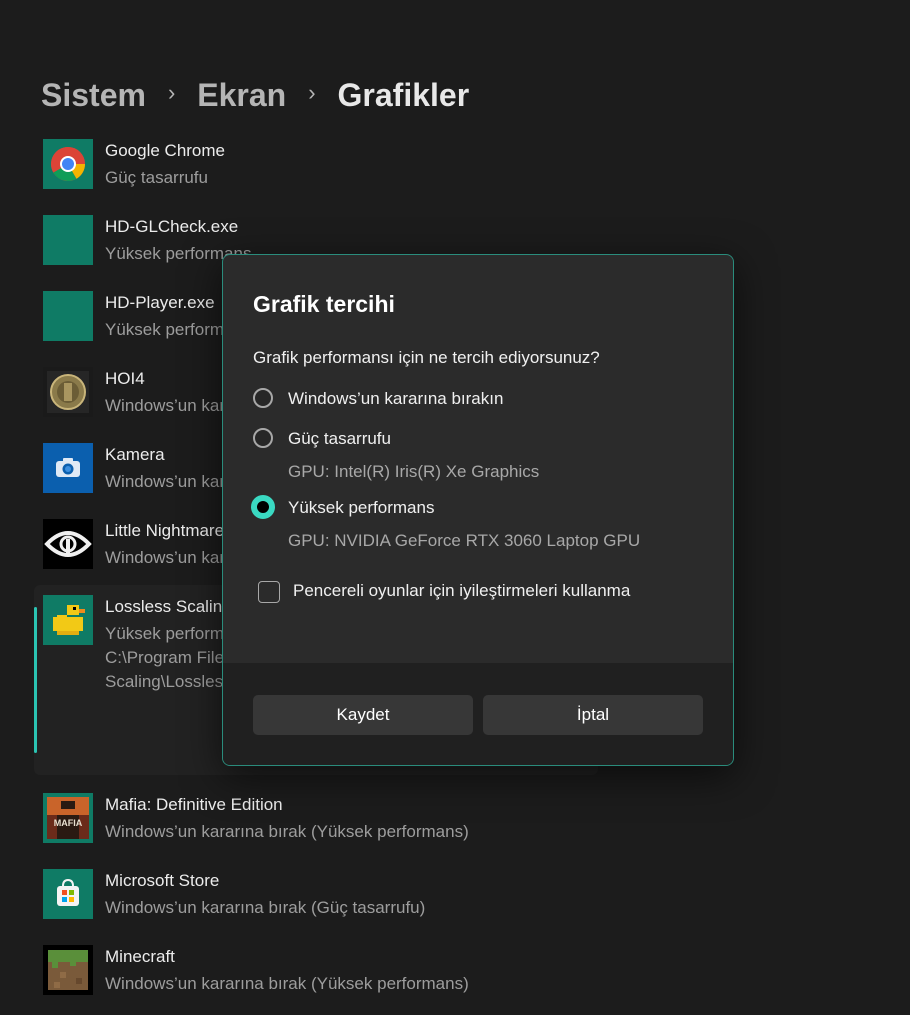  I want to click on app-name: HOI4, so click(125, 378).